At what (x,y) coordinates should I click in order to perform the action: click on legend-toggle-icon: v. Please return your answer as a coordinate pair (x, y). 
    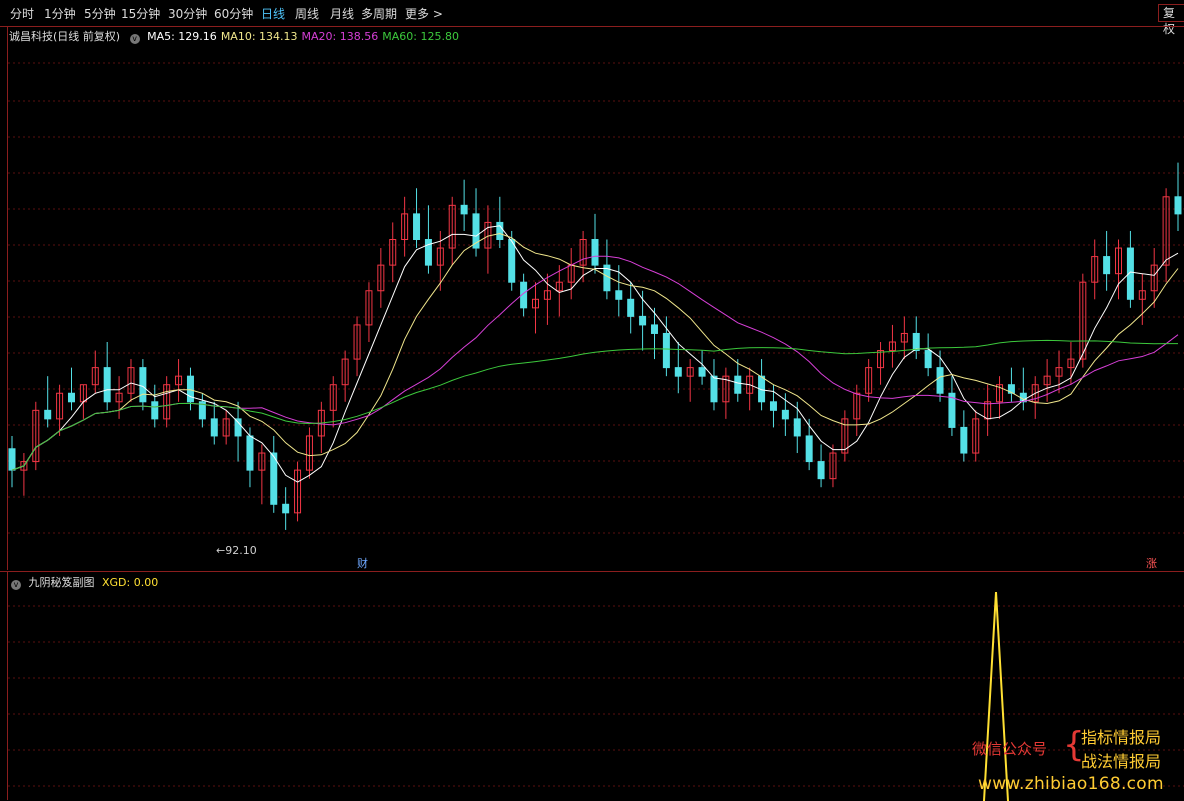
    Looking at the image, I should click on (134, 39).